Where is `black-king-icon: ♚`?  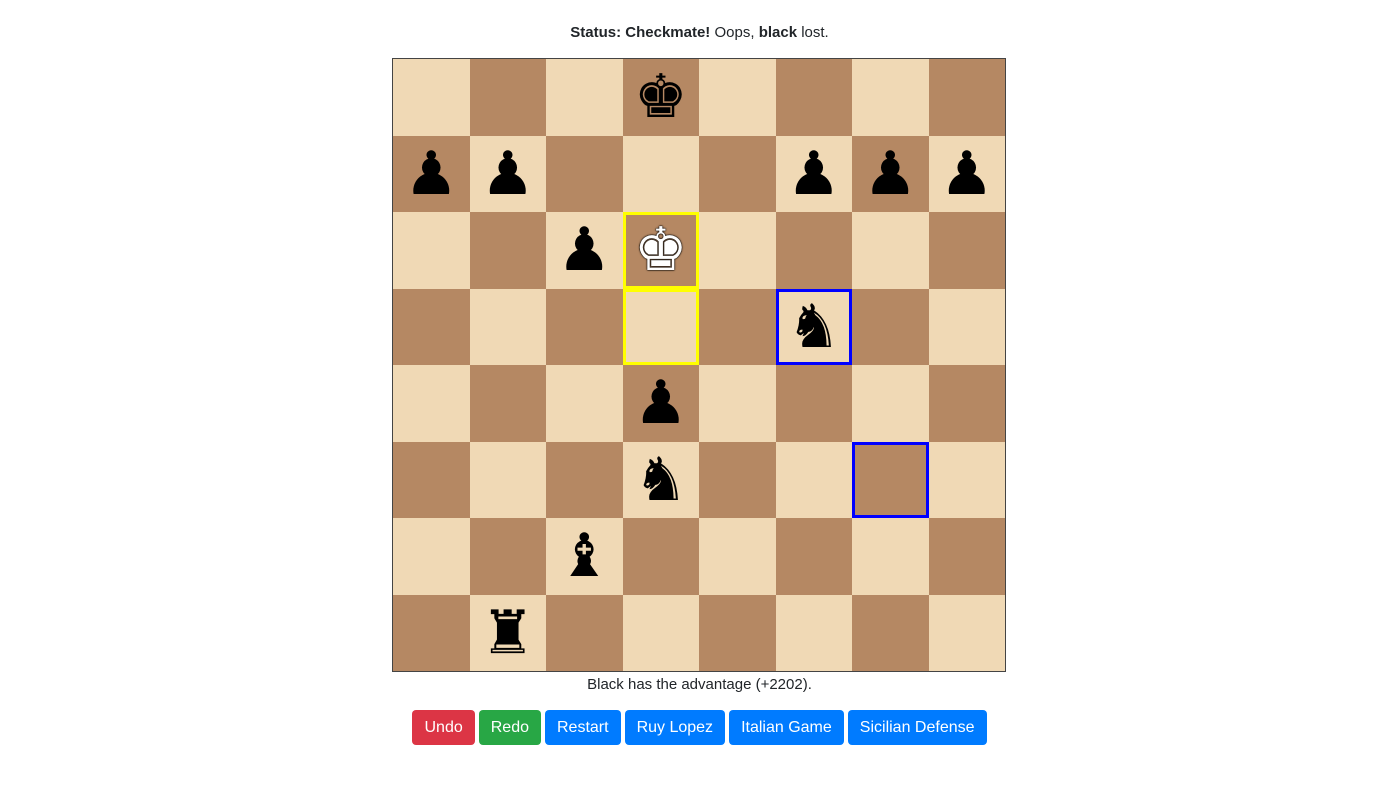 black-king-icon: ♚ is located at coordinates (661, 97).